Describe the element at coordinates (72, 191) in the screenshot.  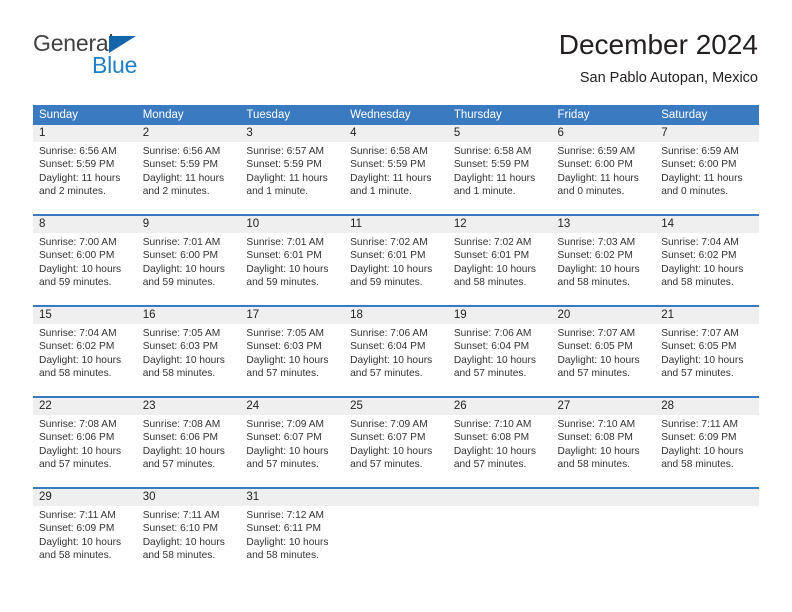
I see `daylight-text-line2: and 2 minutes.` at that location.